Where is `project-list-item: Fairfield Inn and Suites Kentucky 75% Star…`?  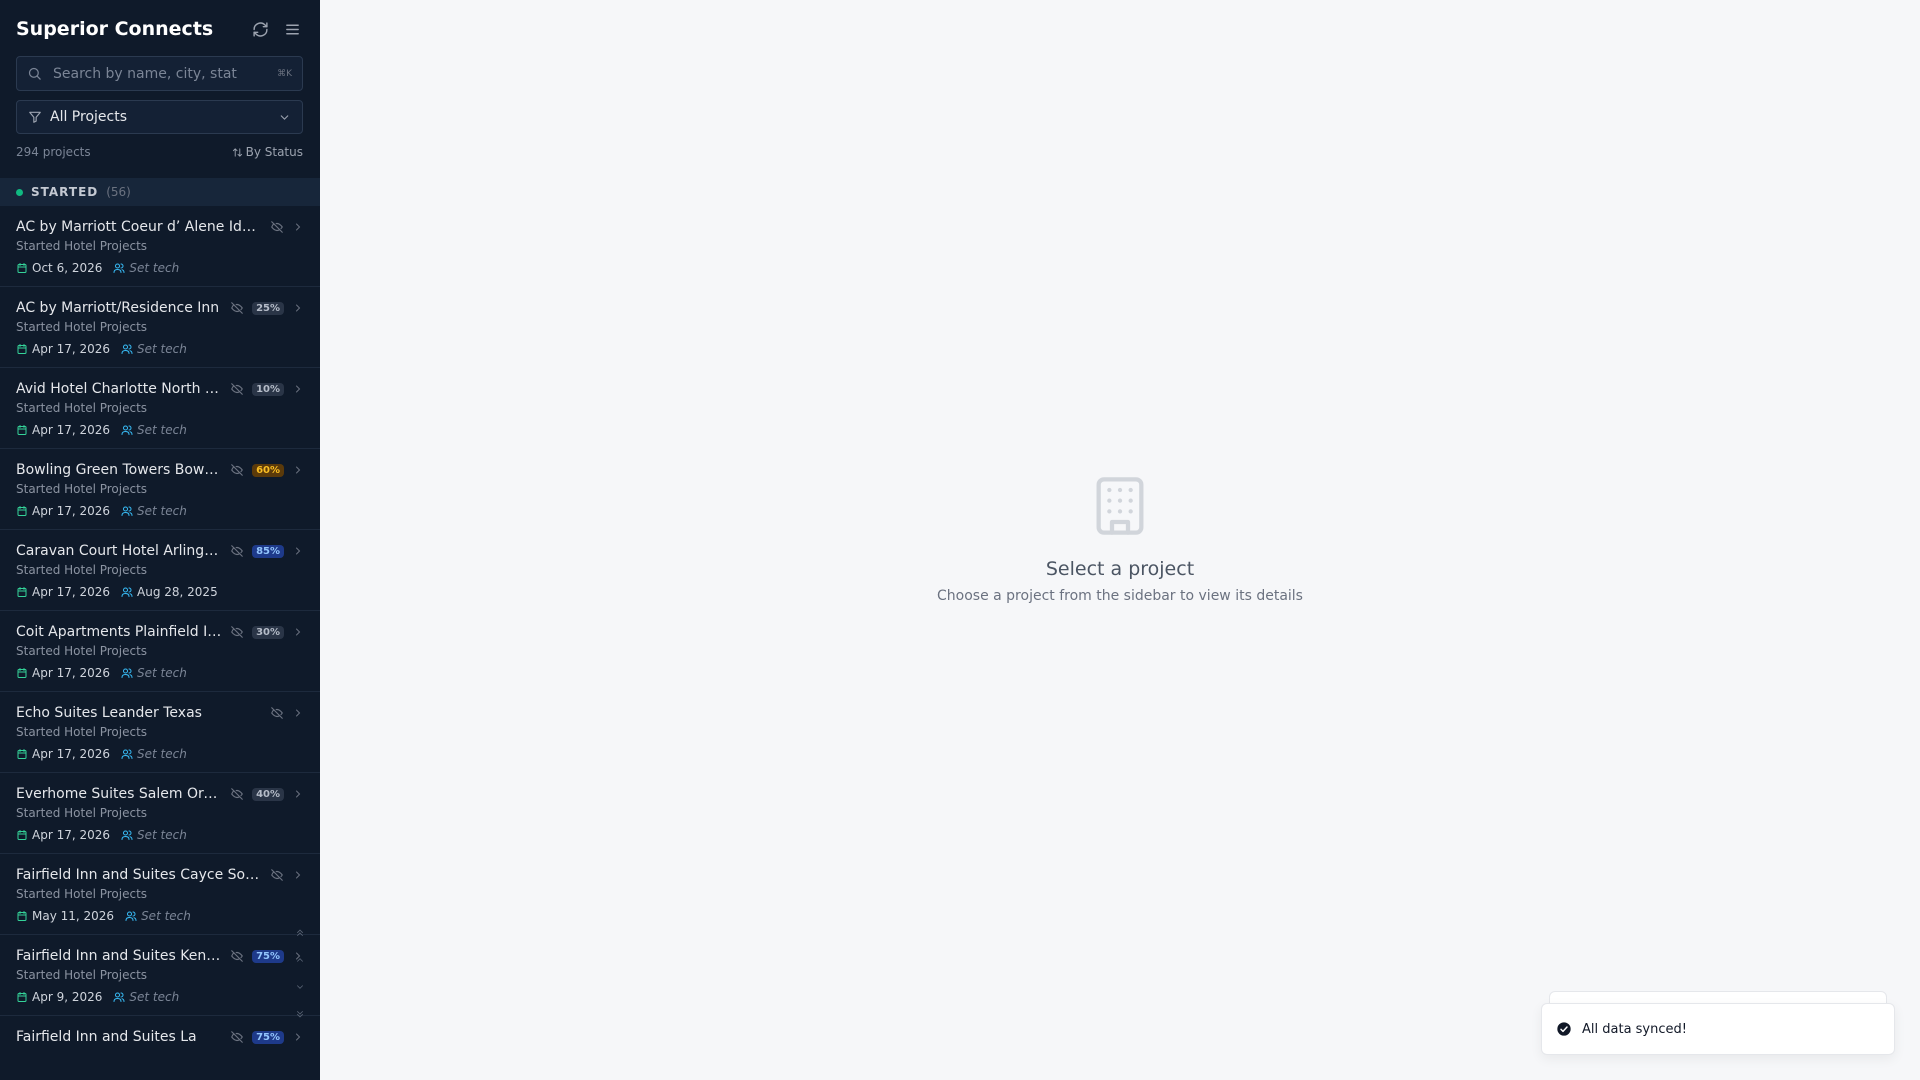 project-list-item: Fairfield Inn and Suites Kentucky 75% Star… is located at coordinates (160, 975).